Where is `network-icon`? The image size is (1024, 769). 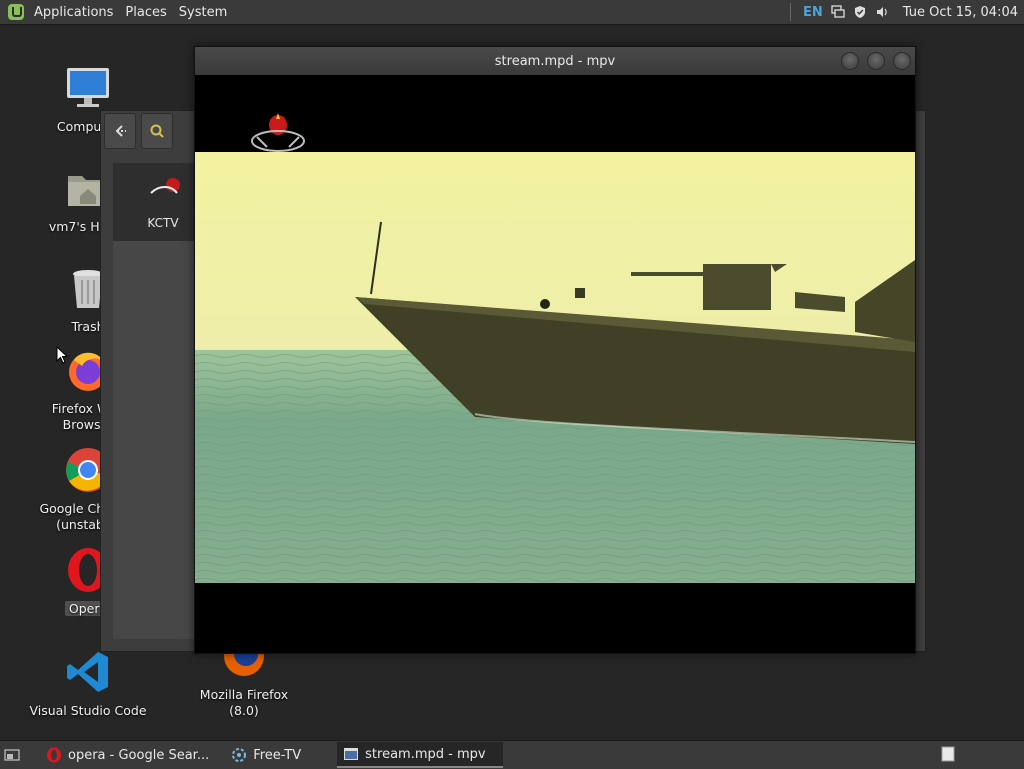
network-icon is located at coordinates (838, 12).